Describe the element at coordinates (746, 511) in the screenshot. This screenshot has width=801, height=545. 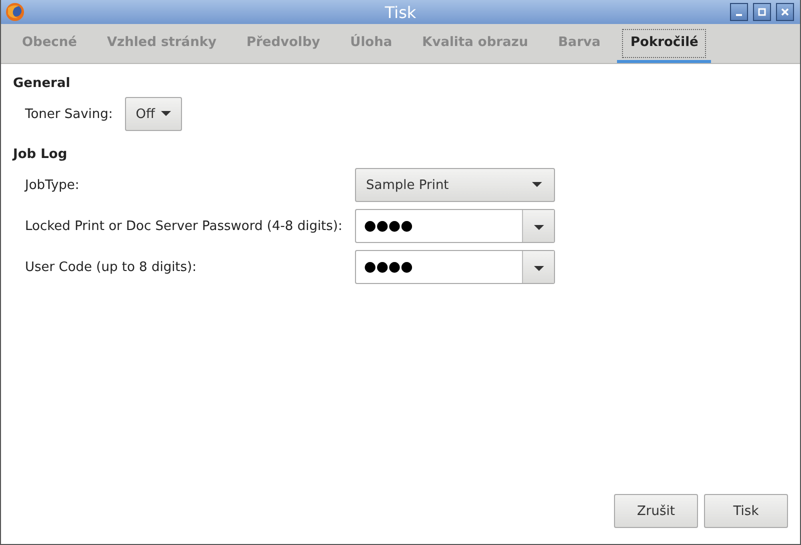
I see `dialog-button: Tisk` at that location.